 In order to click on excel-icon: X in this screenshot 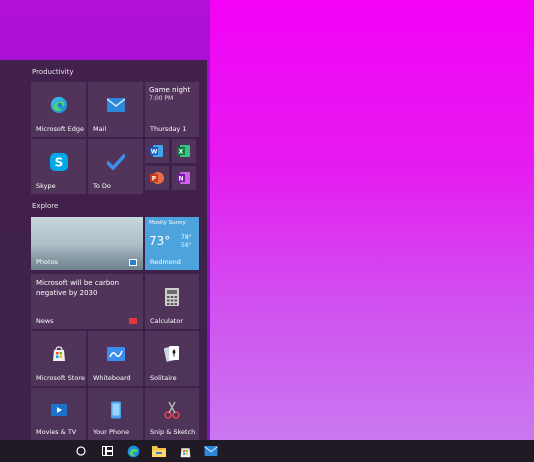, I will do `click(183, 151)`.